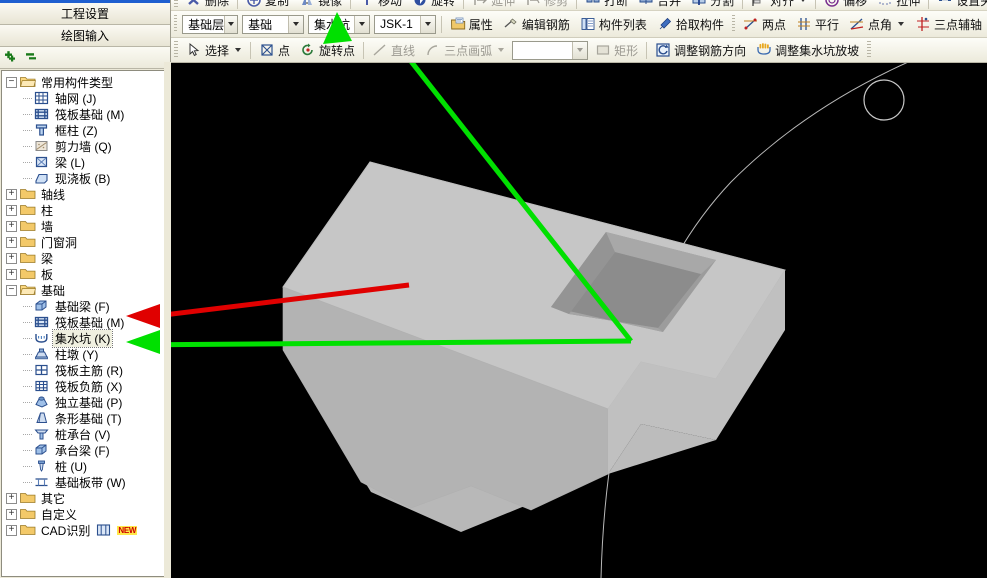  I want to click on tree-item-cap-beam: 承台梁 (F), so click(87, 450).